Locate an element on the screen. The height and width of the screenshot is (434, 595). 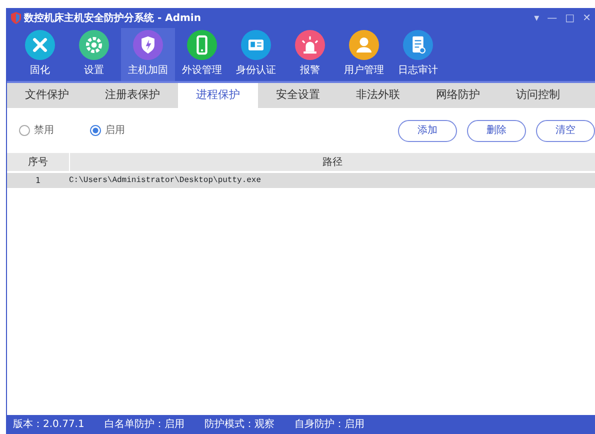
tab: 非法外联 is located at coordinates (378, 95).